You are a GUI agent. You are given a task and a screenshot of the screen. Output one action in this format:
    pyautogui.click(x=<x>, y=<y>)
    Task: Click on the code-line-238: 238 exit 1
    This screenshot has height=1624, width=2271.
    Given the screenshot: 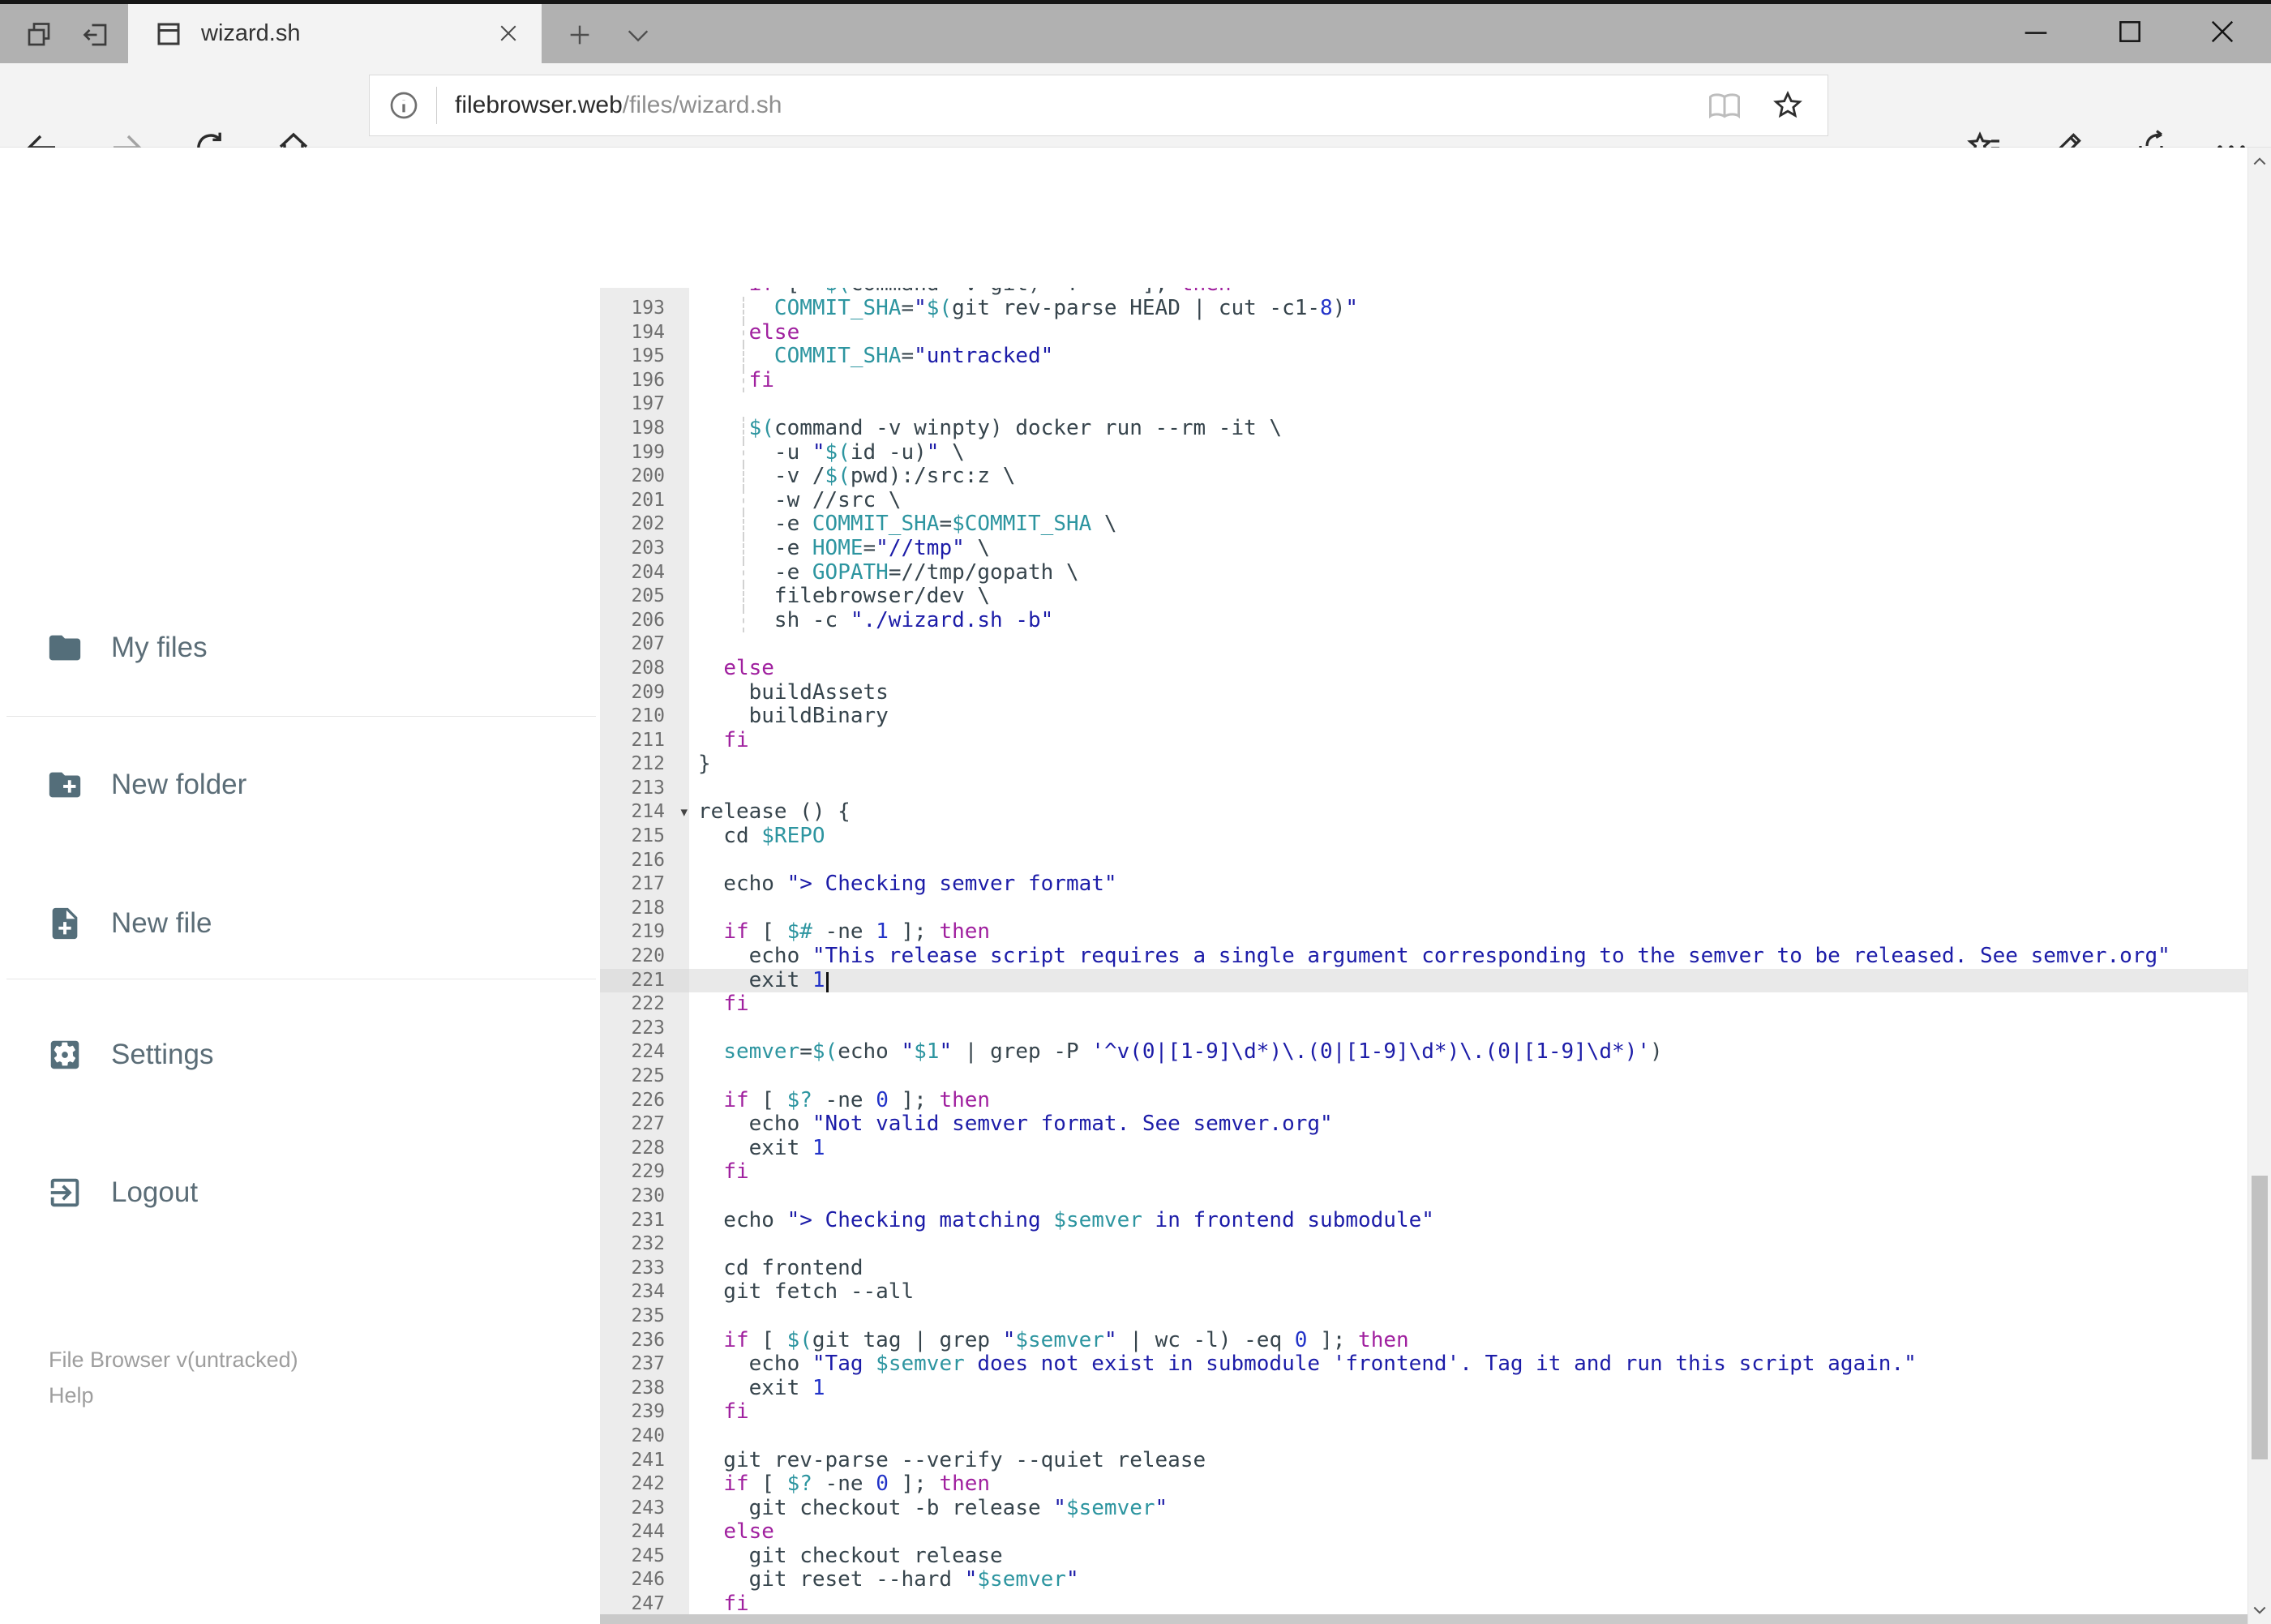 What is the action you would take?
    pyautogui.click(x=1423, y=1389)
    